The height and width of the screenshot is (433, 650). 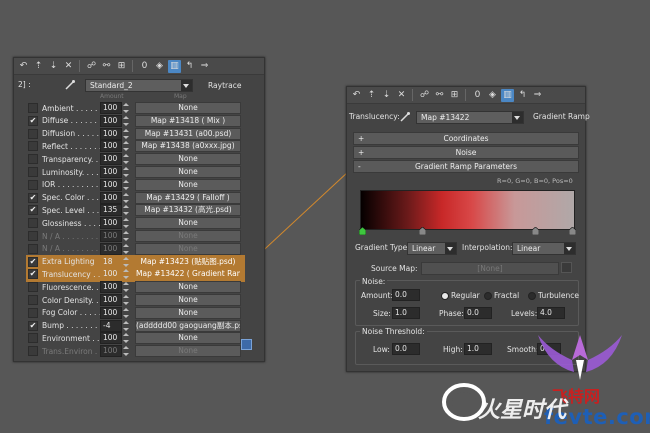 I want to click on amount-input: 0.0, so click(x=406, y=295).